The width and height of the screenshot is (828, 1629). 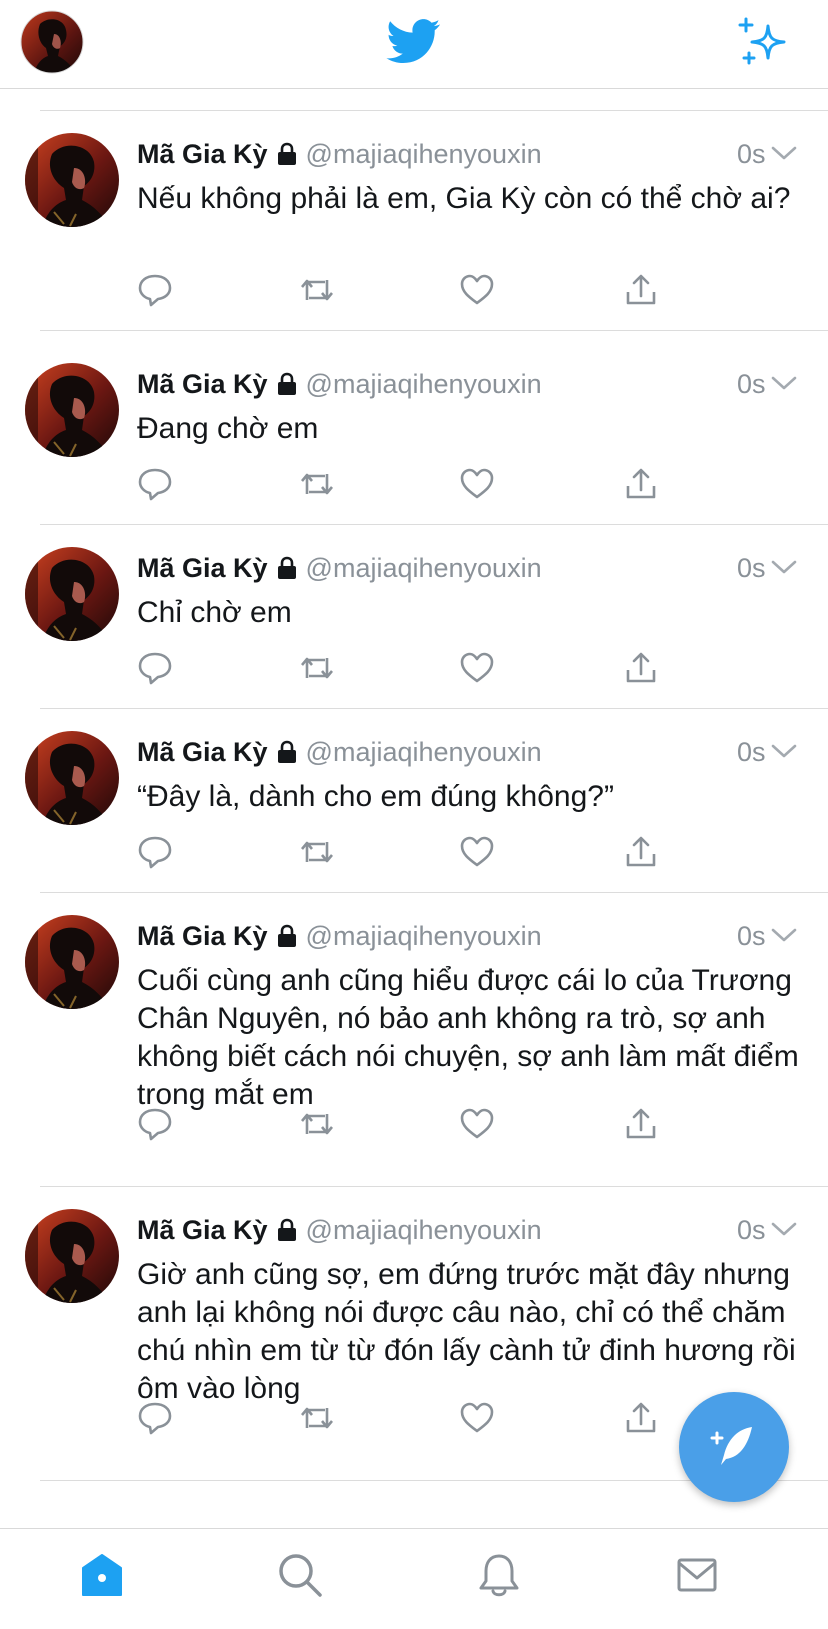 What do you see at coordinates (52, 42) in the screenshot?
I see `profile-avatar` at bounding box center [52, 42].